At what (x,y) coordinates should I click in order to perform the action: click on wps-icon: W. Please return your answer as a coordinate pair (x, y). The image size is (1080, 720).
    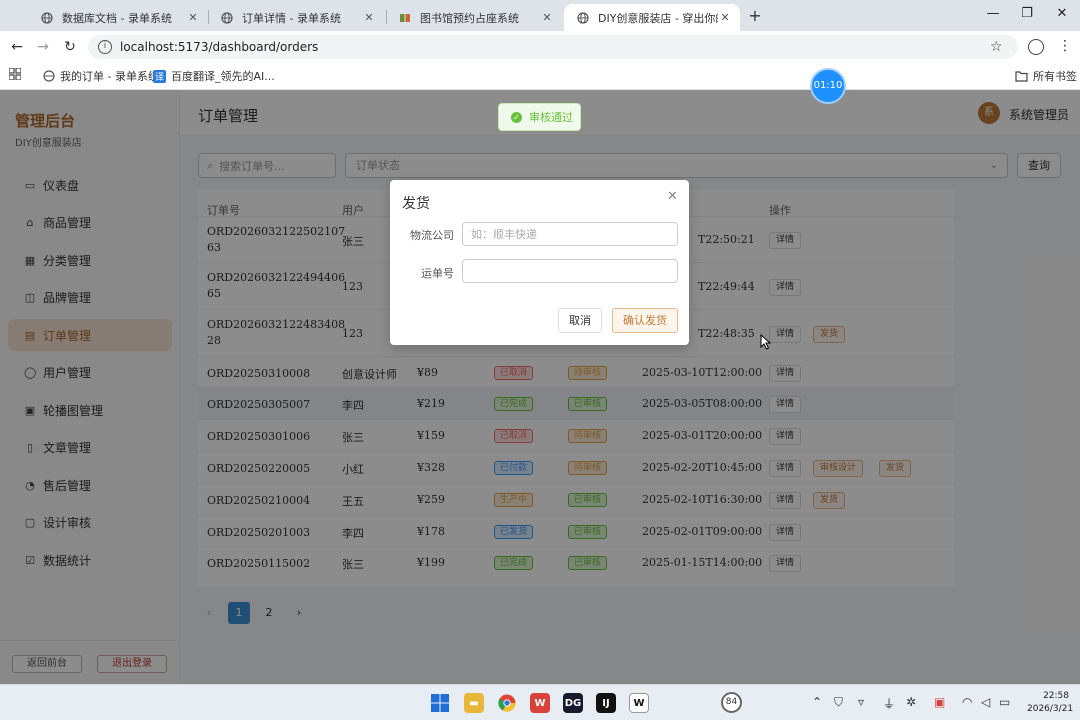
    Looking at the image, I should click on (540, 703).